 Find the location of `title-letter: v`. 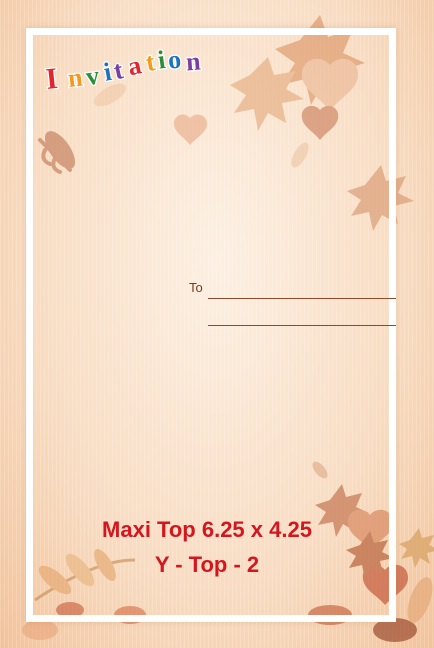

title-letter: v is located at coordinates (92, 76).